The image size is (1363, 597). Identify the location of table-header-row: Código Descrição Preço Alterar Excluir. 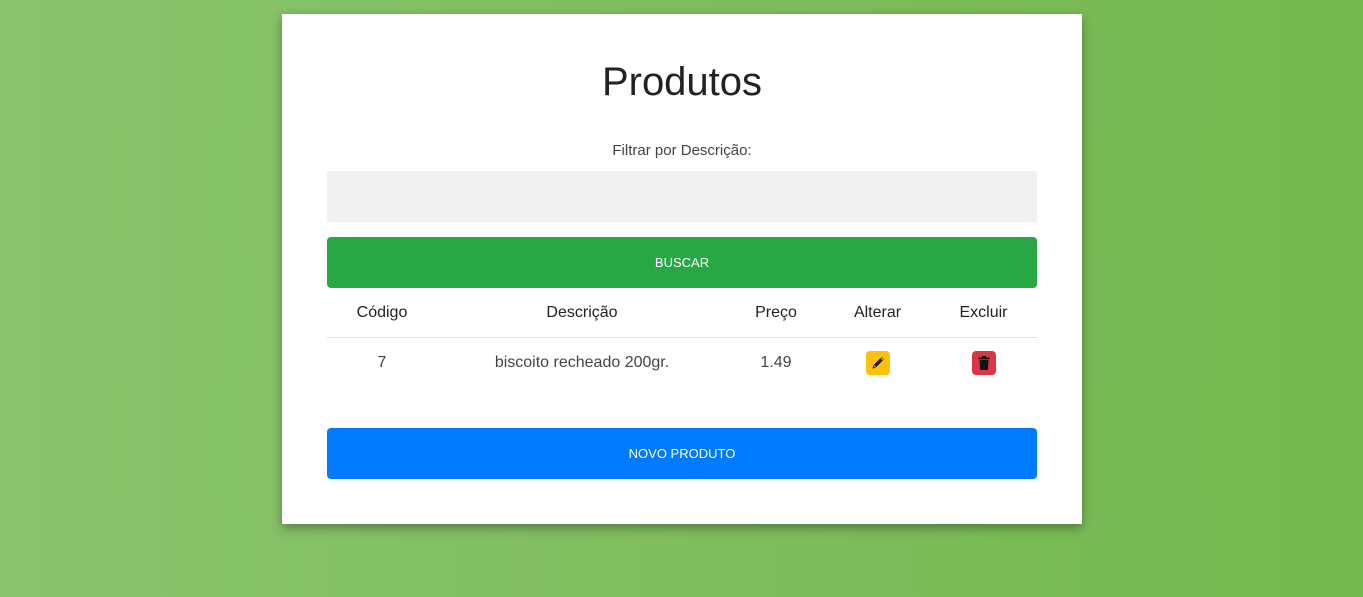
(682, 313).